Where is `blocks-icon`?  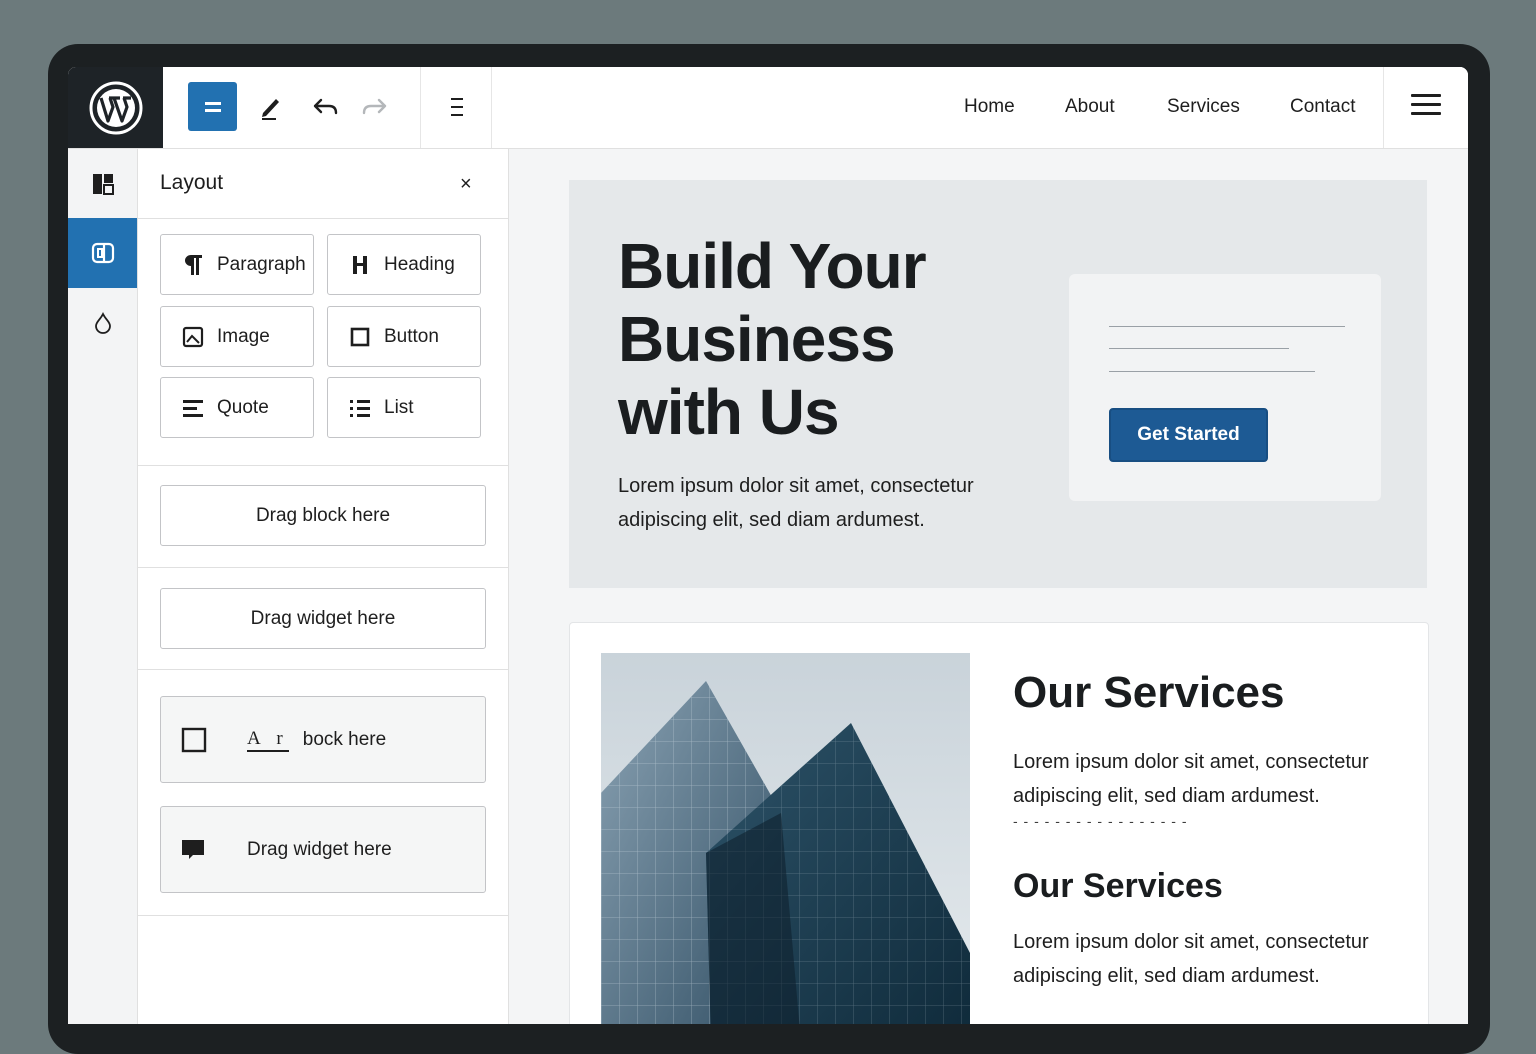
blocks-icon is located at coordinates (102, 253).